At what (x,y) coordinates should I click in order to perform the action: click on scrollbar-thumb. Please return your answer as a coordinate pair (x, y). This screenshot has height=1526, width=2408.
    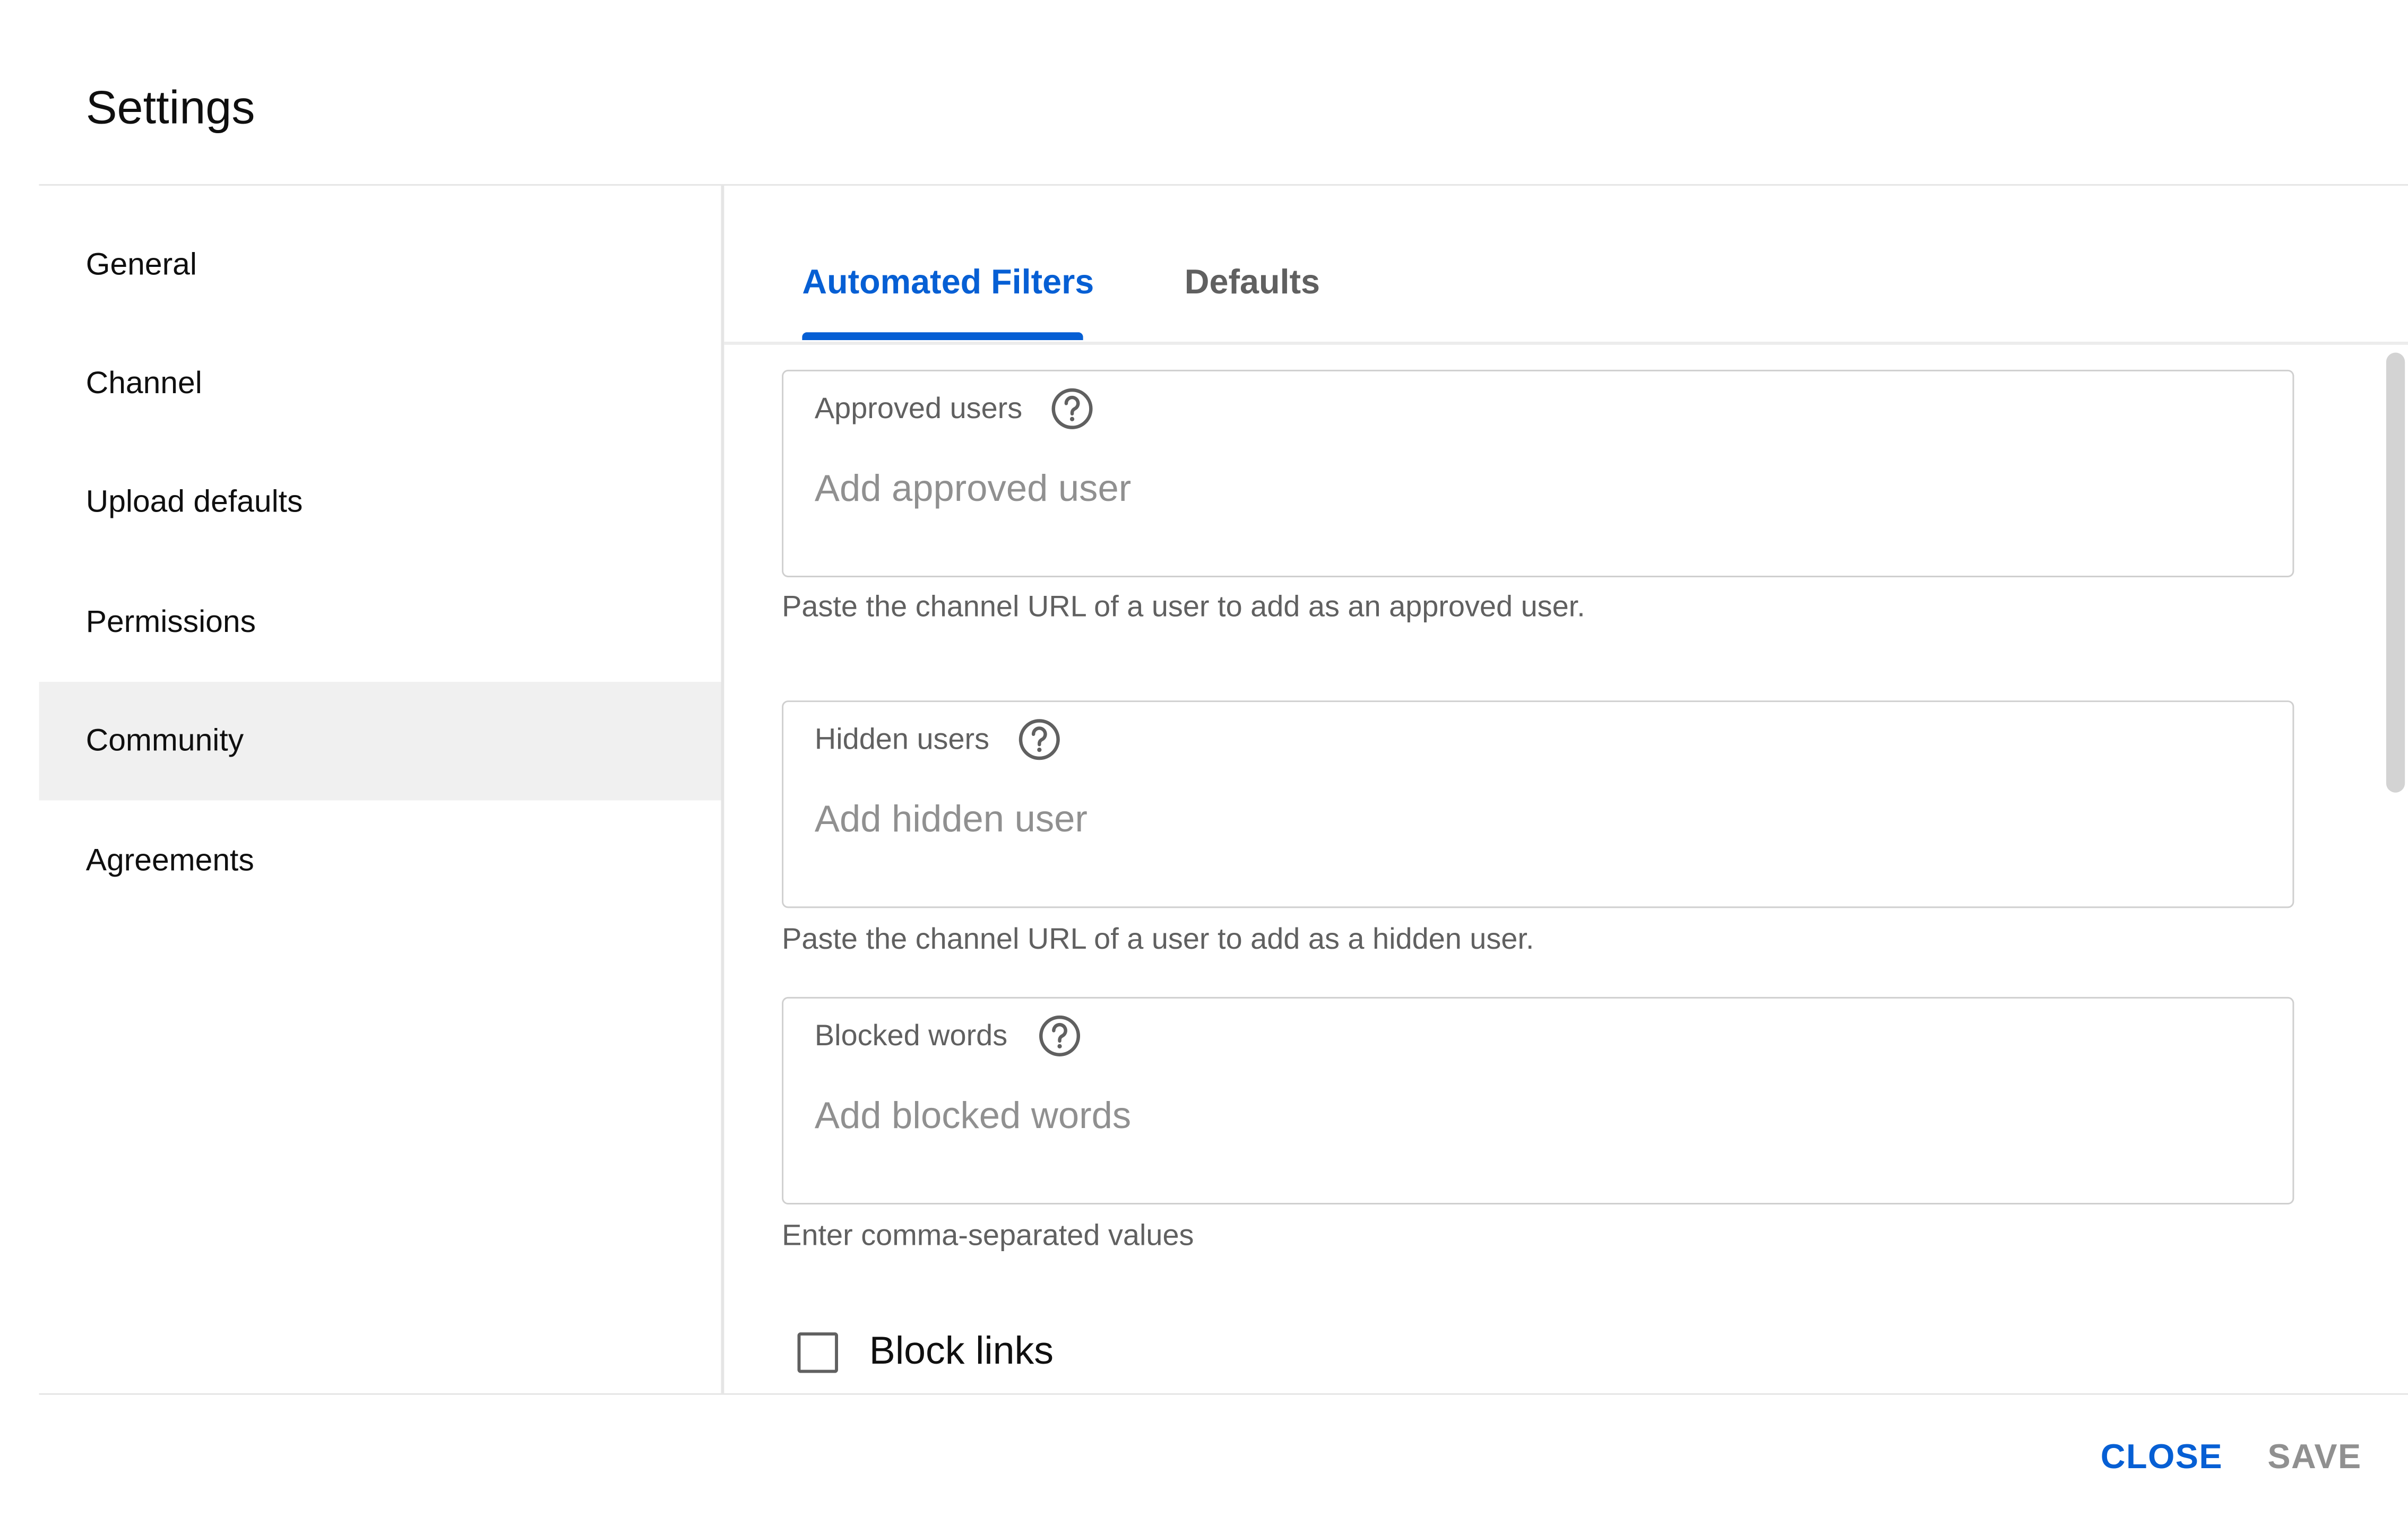
    Looking at the image, I should click on (2395, 572).